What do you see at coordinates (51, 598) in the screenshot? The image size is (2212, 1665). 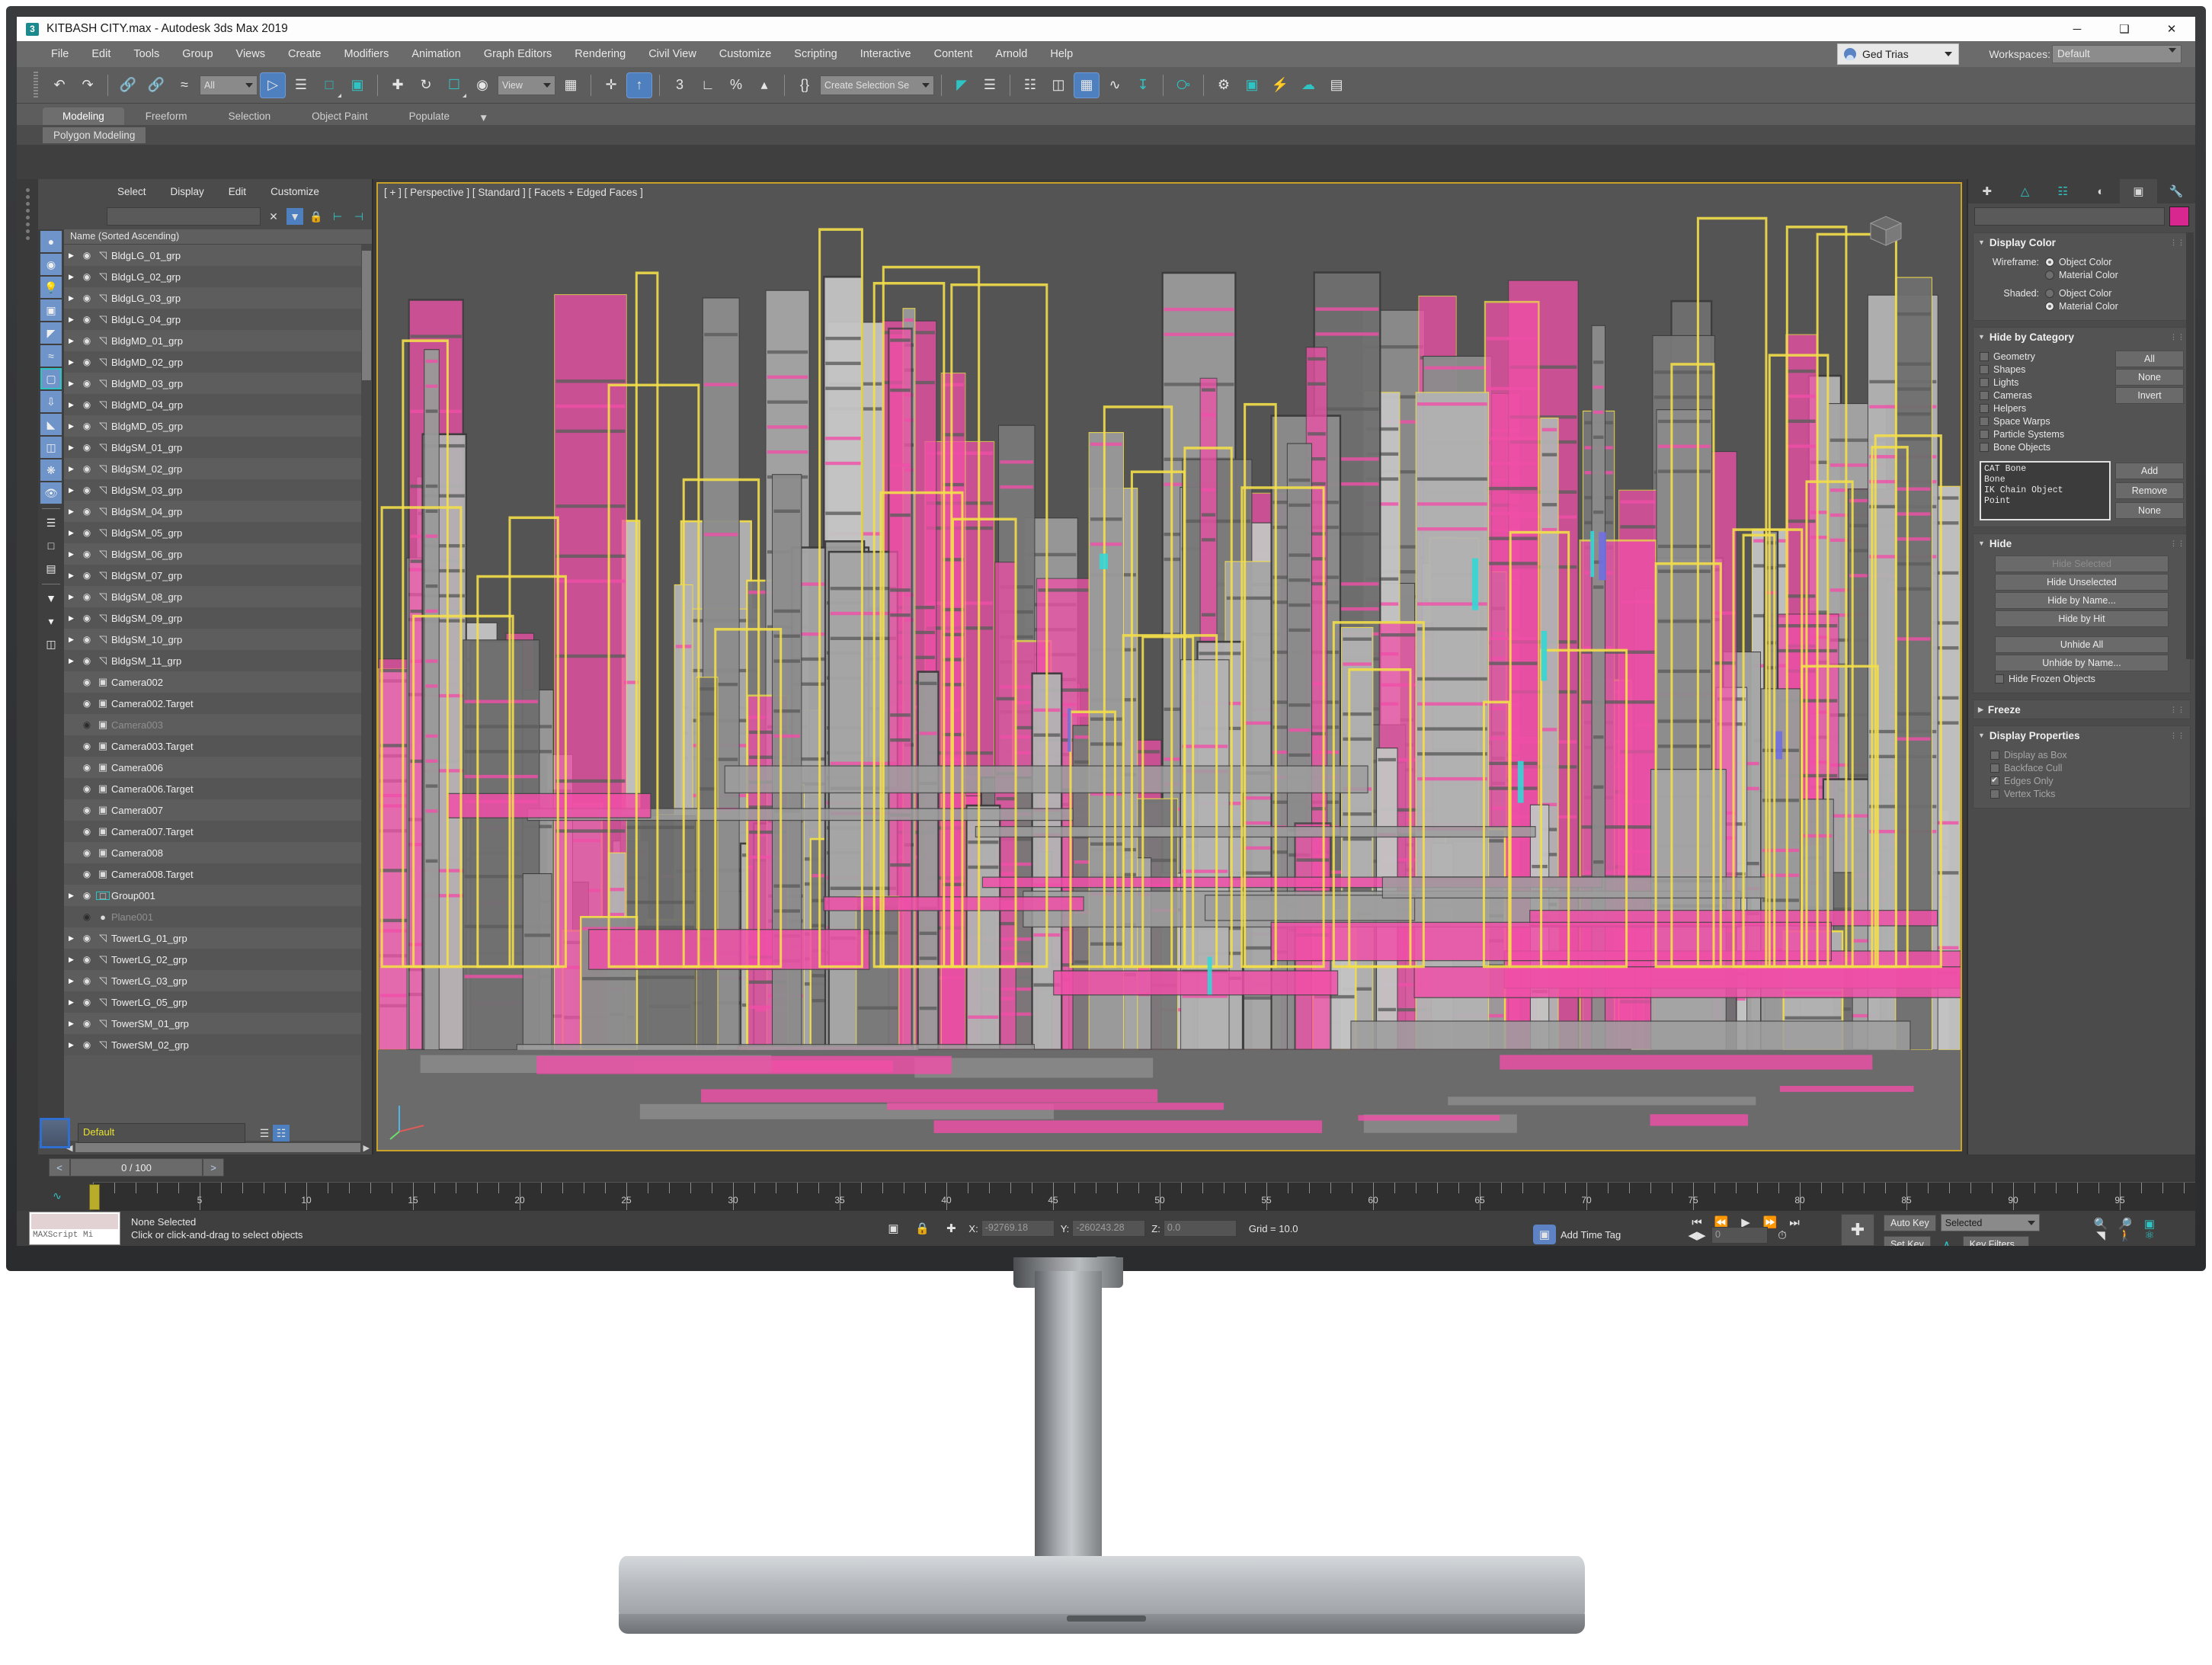 I see `filter-settings-icon: ▼` at bounding box center [51, 598].